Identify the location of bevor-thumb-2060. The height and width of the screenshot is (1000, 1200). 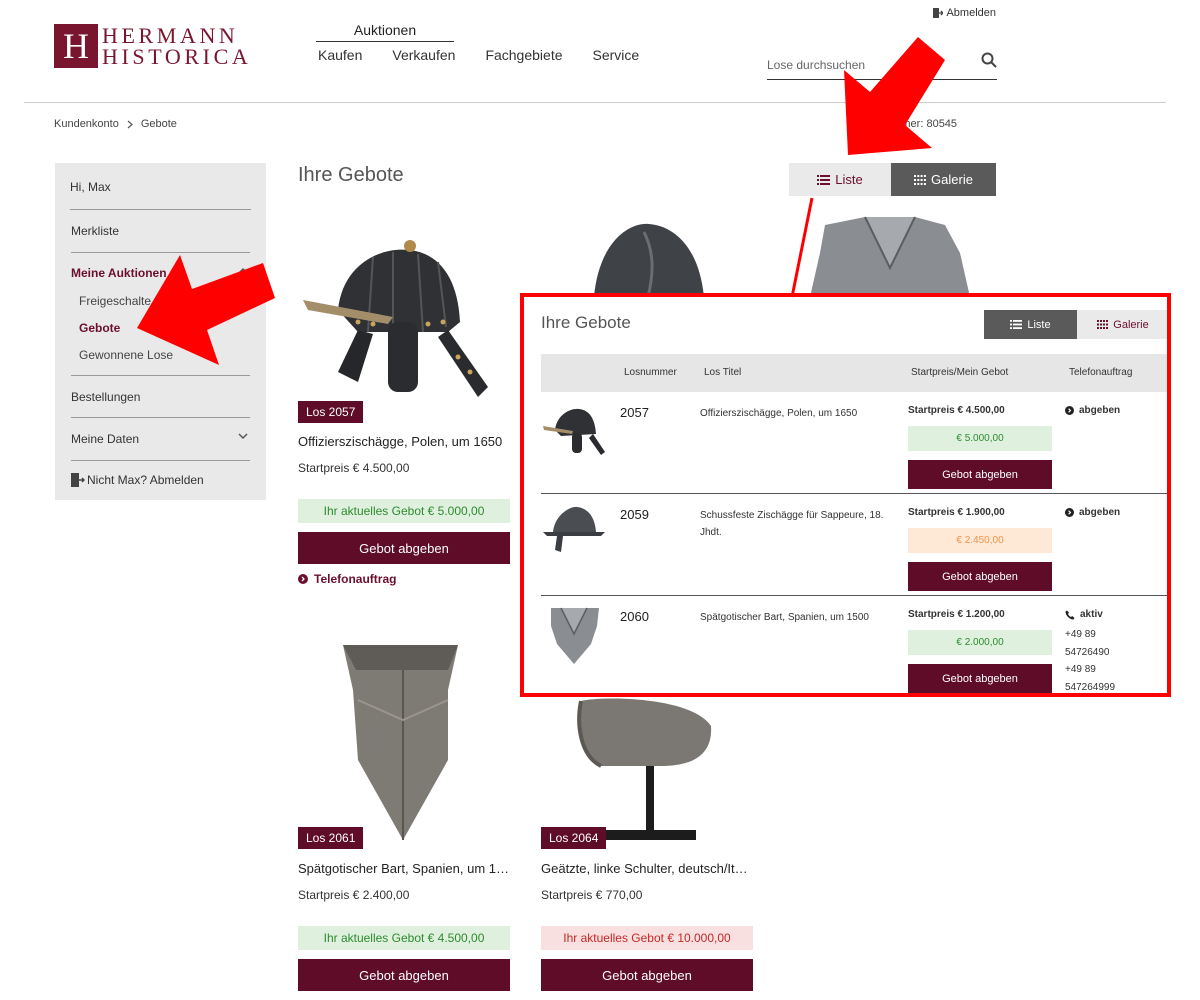
(574, 634).